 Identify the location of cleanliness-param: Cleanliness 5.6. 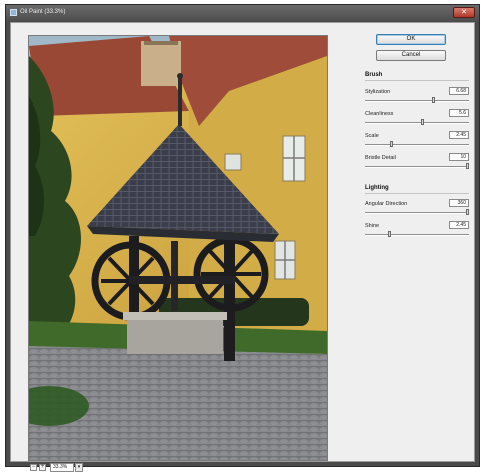
(419, 121).